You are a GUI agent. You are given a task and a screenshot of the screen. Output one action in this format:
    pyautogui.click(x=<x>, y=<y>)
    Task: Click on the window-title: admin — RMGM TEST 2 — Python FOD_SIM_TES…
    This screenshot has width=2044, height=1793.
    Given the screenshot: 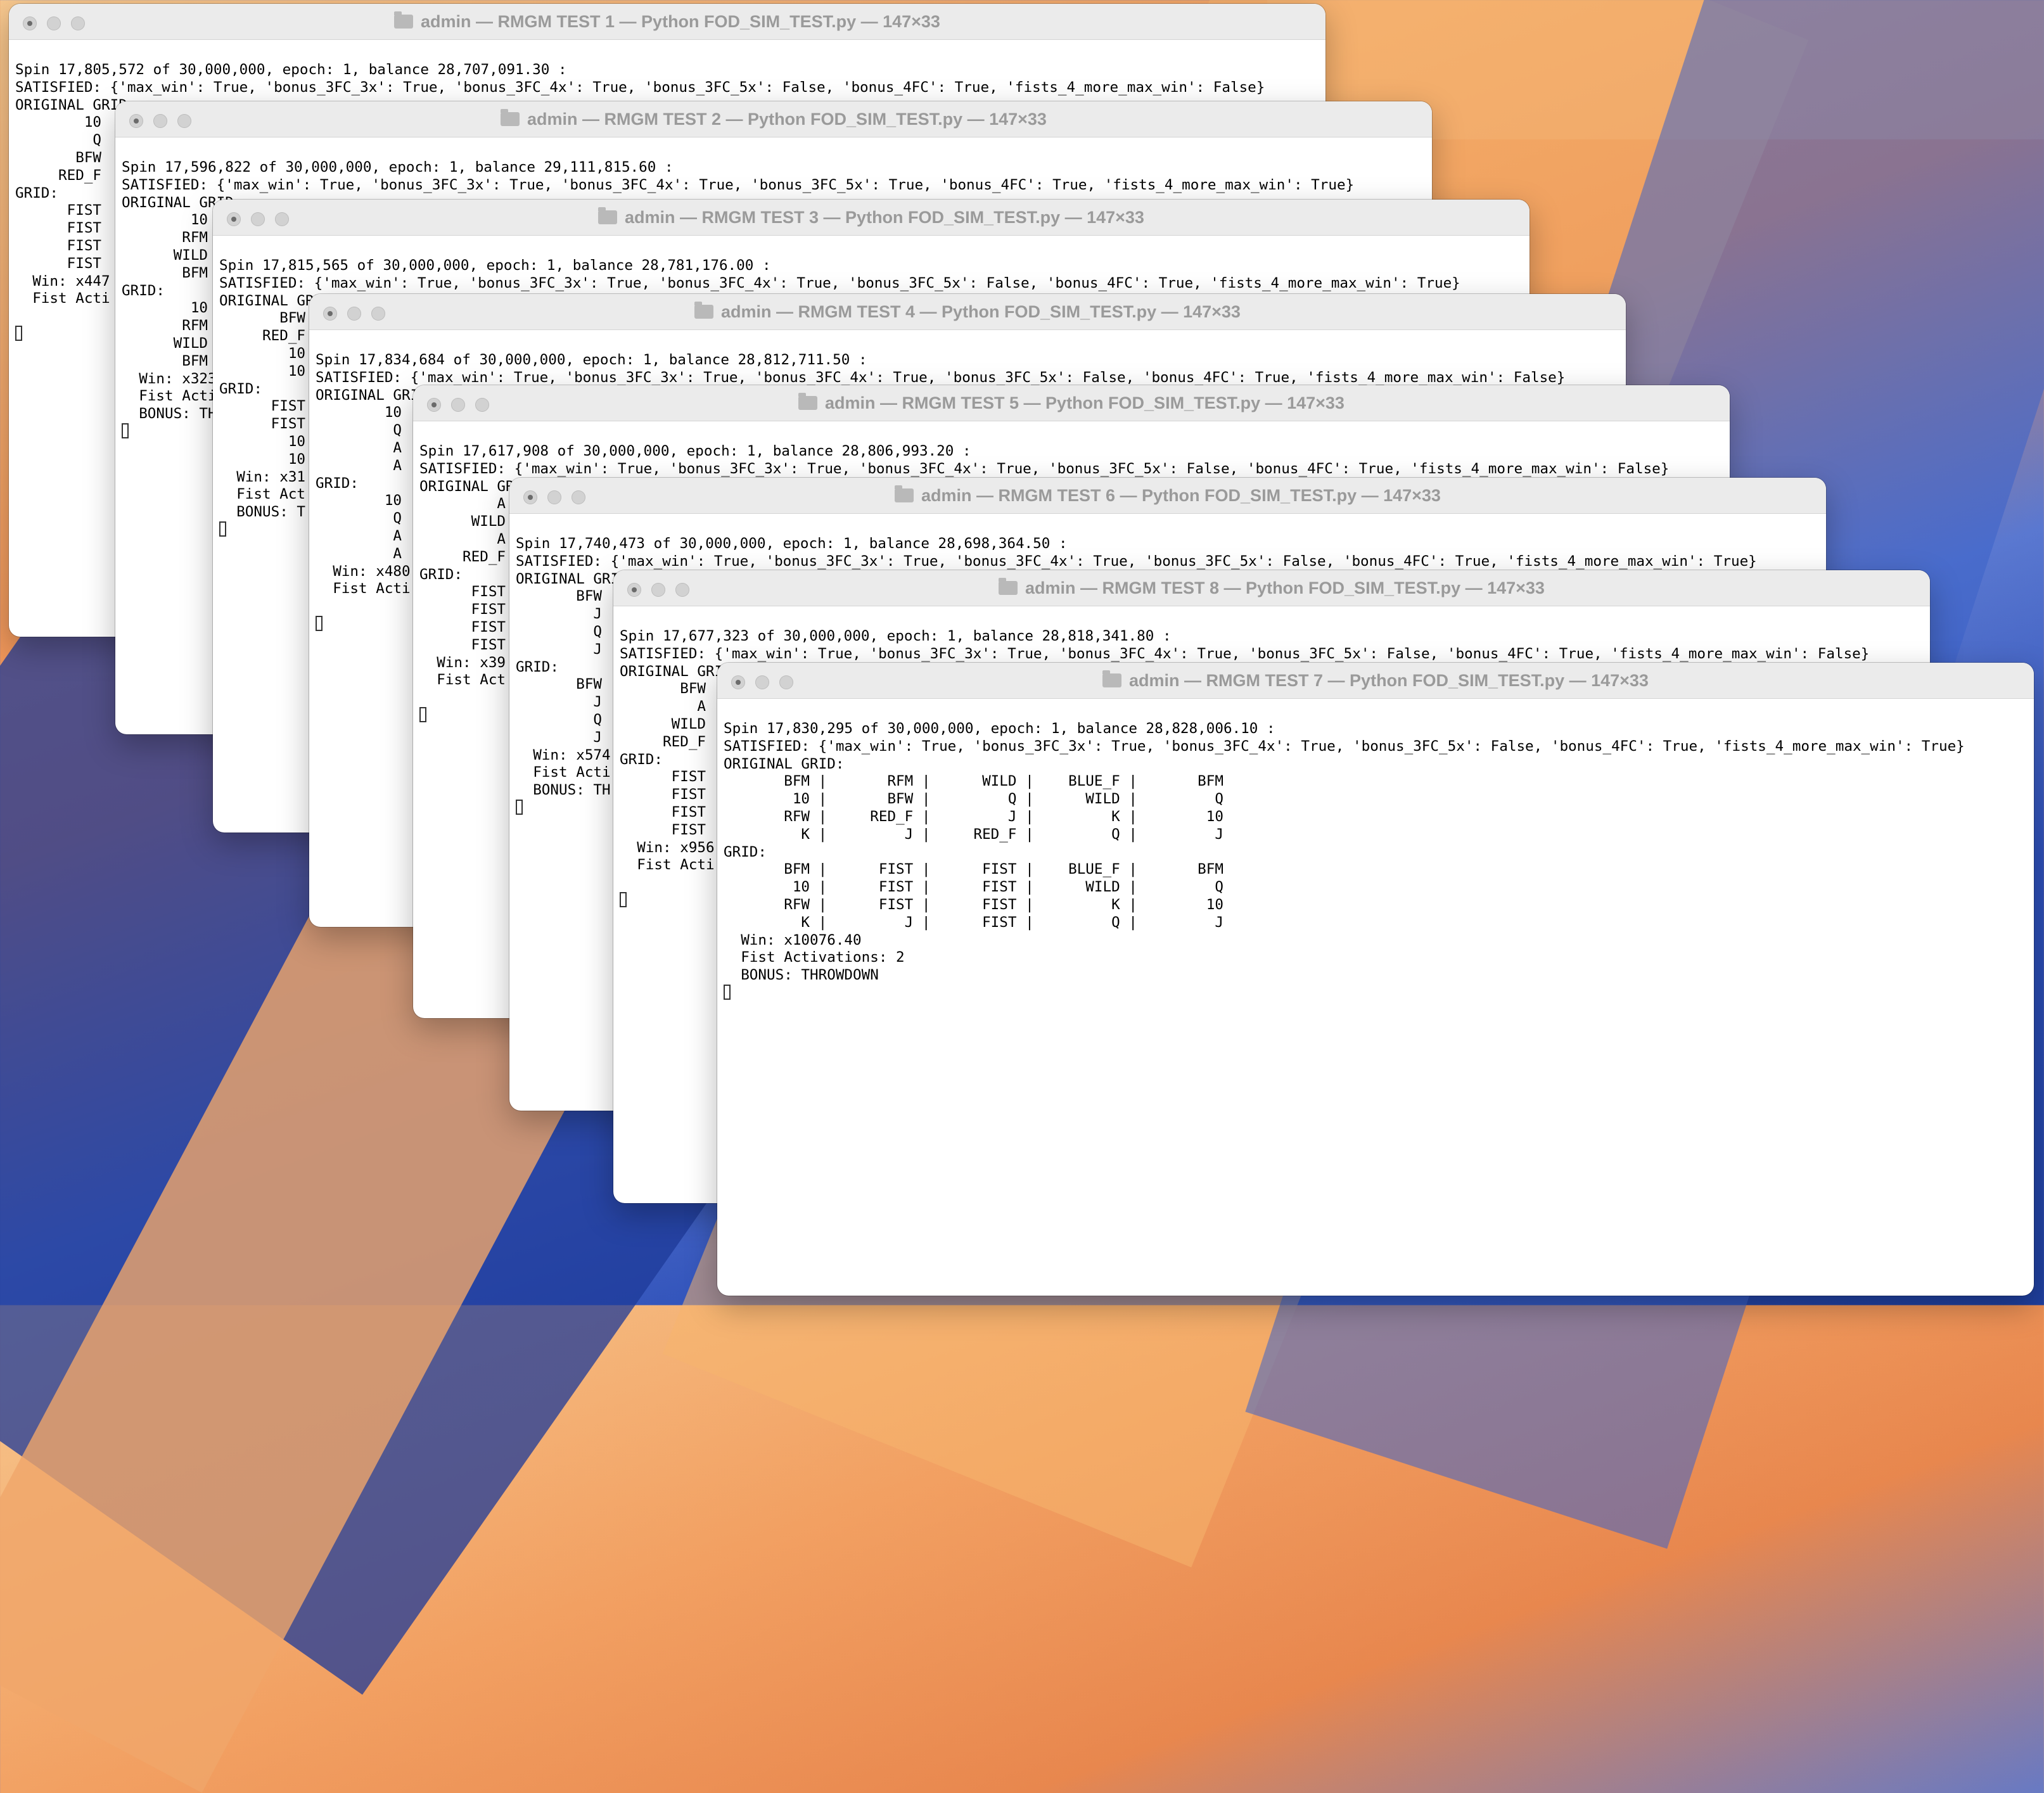 What is the action you would take?
    pyautogui.click(x=774, y=119)
    